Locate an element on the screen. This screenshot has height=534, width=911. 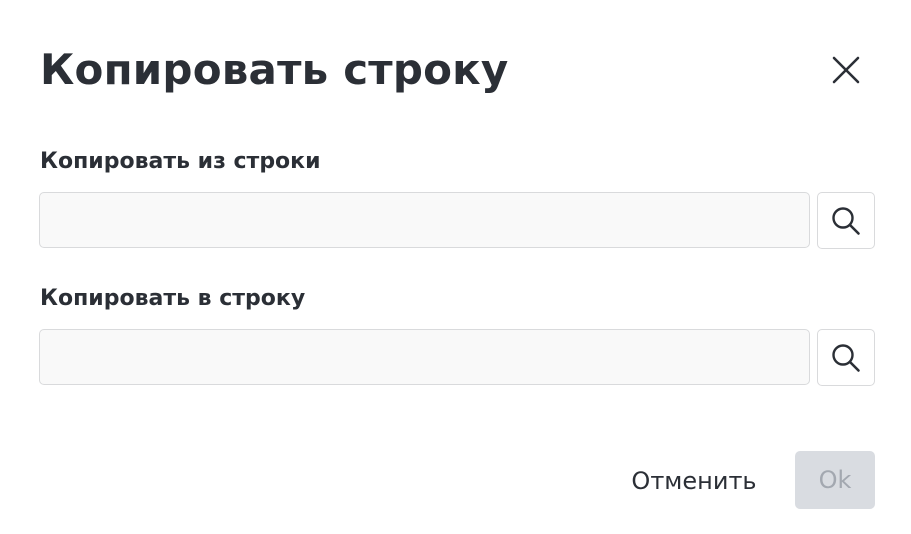
close-button is located at coordinates (846, 70).